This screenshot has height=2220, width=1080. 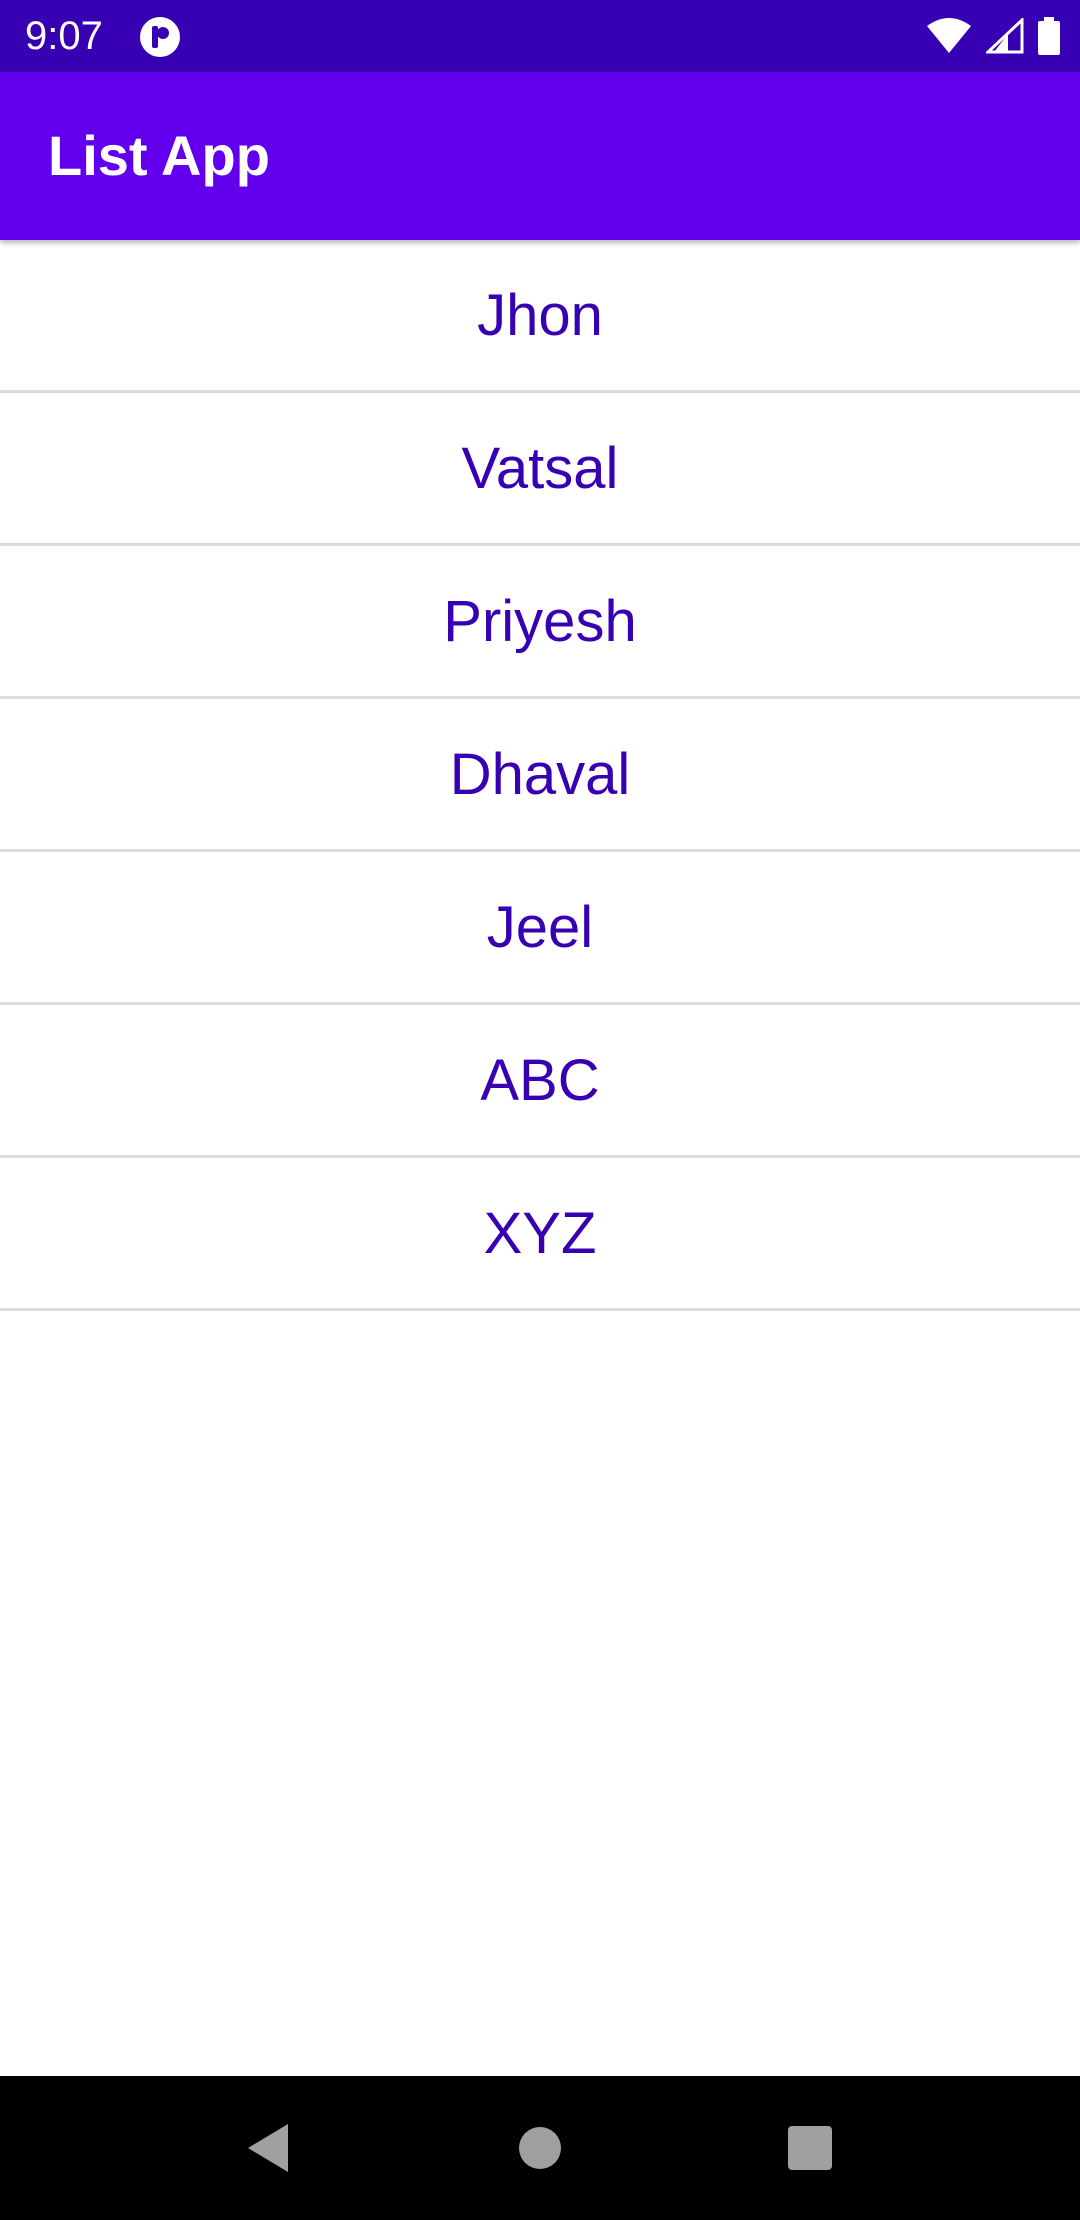 What do you see at coordinates (949, 36) in the screenshot?
I see `wifi-icon` at bounding box center [949, 36].